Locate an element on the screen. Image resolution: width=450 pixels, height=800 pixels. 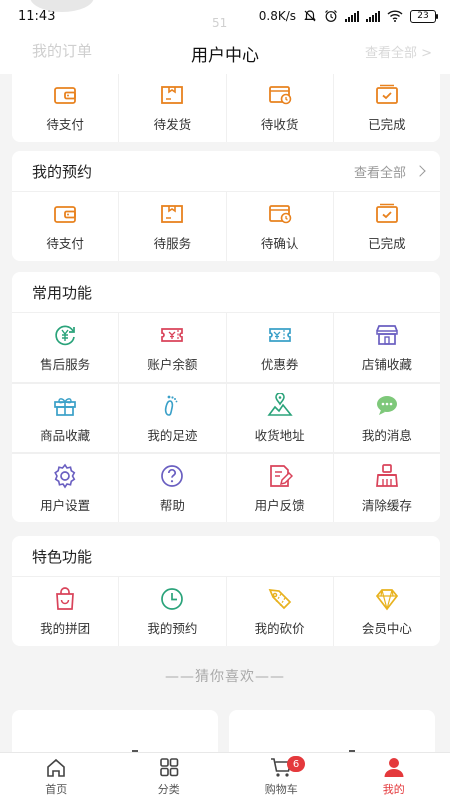
footprint-icon is located at coordinates (171, 405).